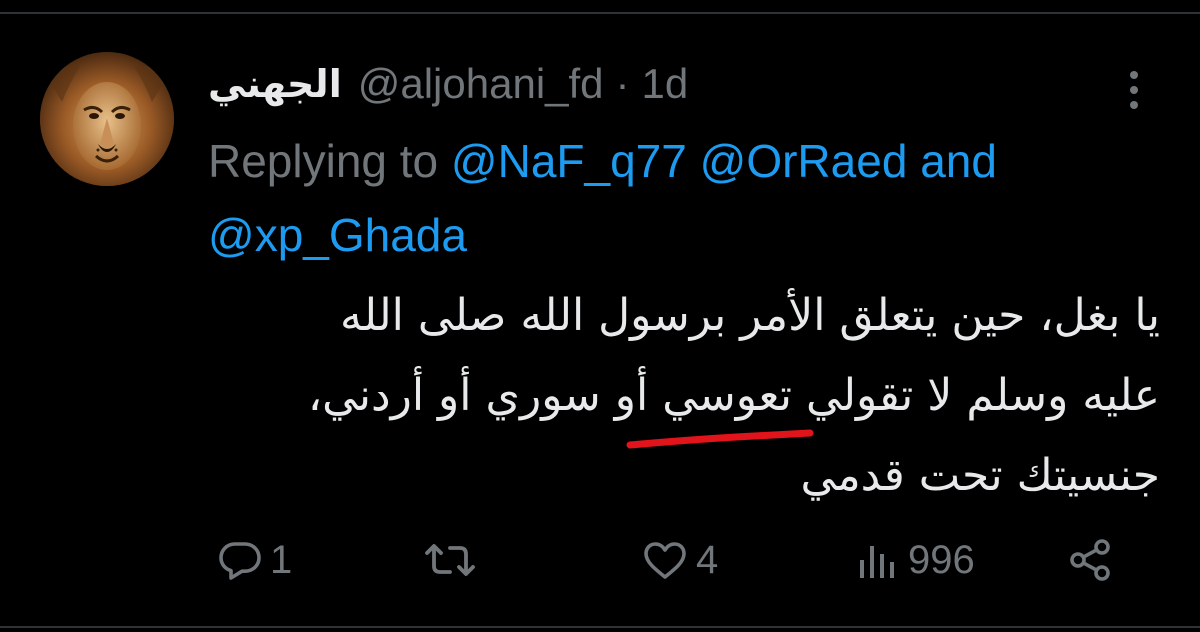 This screenshot has height=632, width=1200. What do you see at coordinates (481, 84) in the screenshot?
I see `user-handle: @aljohani_fd` at bounding box center [481, 84].